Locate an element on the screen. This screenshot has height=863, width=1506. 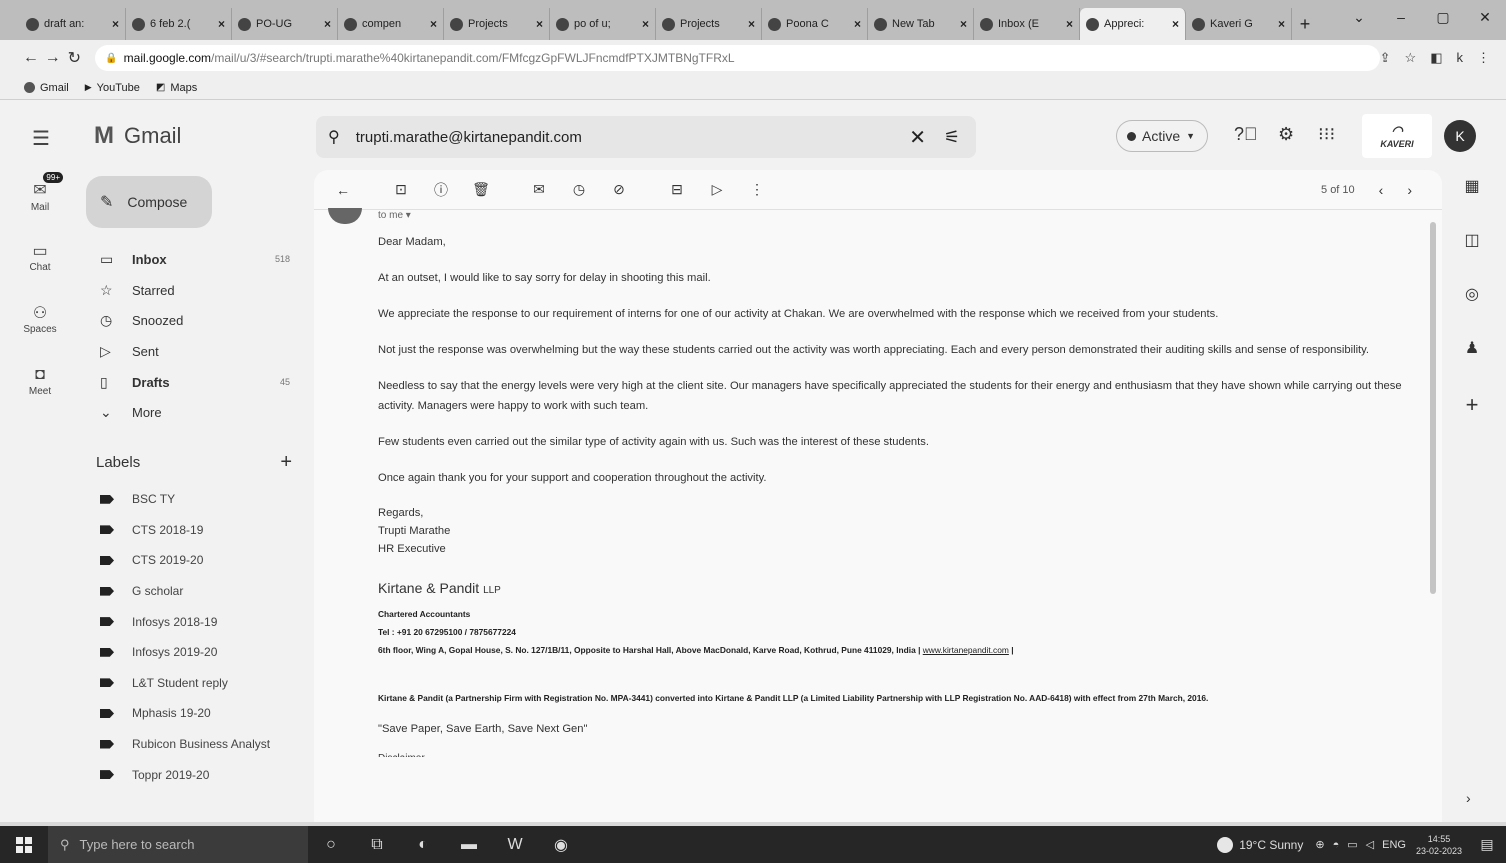
bookmark-maps: ◩ Maps is located at coordinates (176, 88).